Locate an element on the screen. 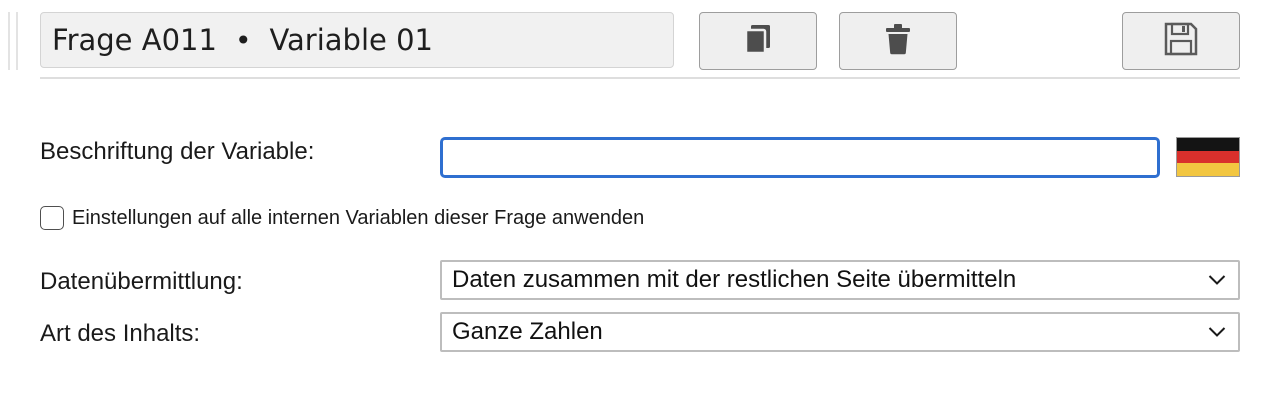 The image size is (1282, 408). variable-caption-input is located at coordinates (800, 157).